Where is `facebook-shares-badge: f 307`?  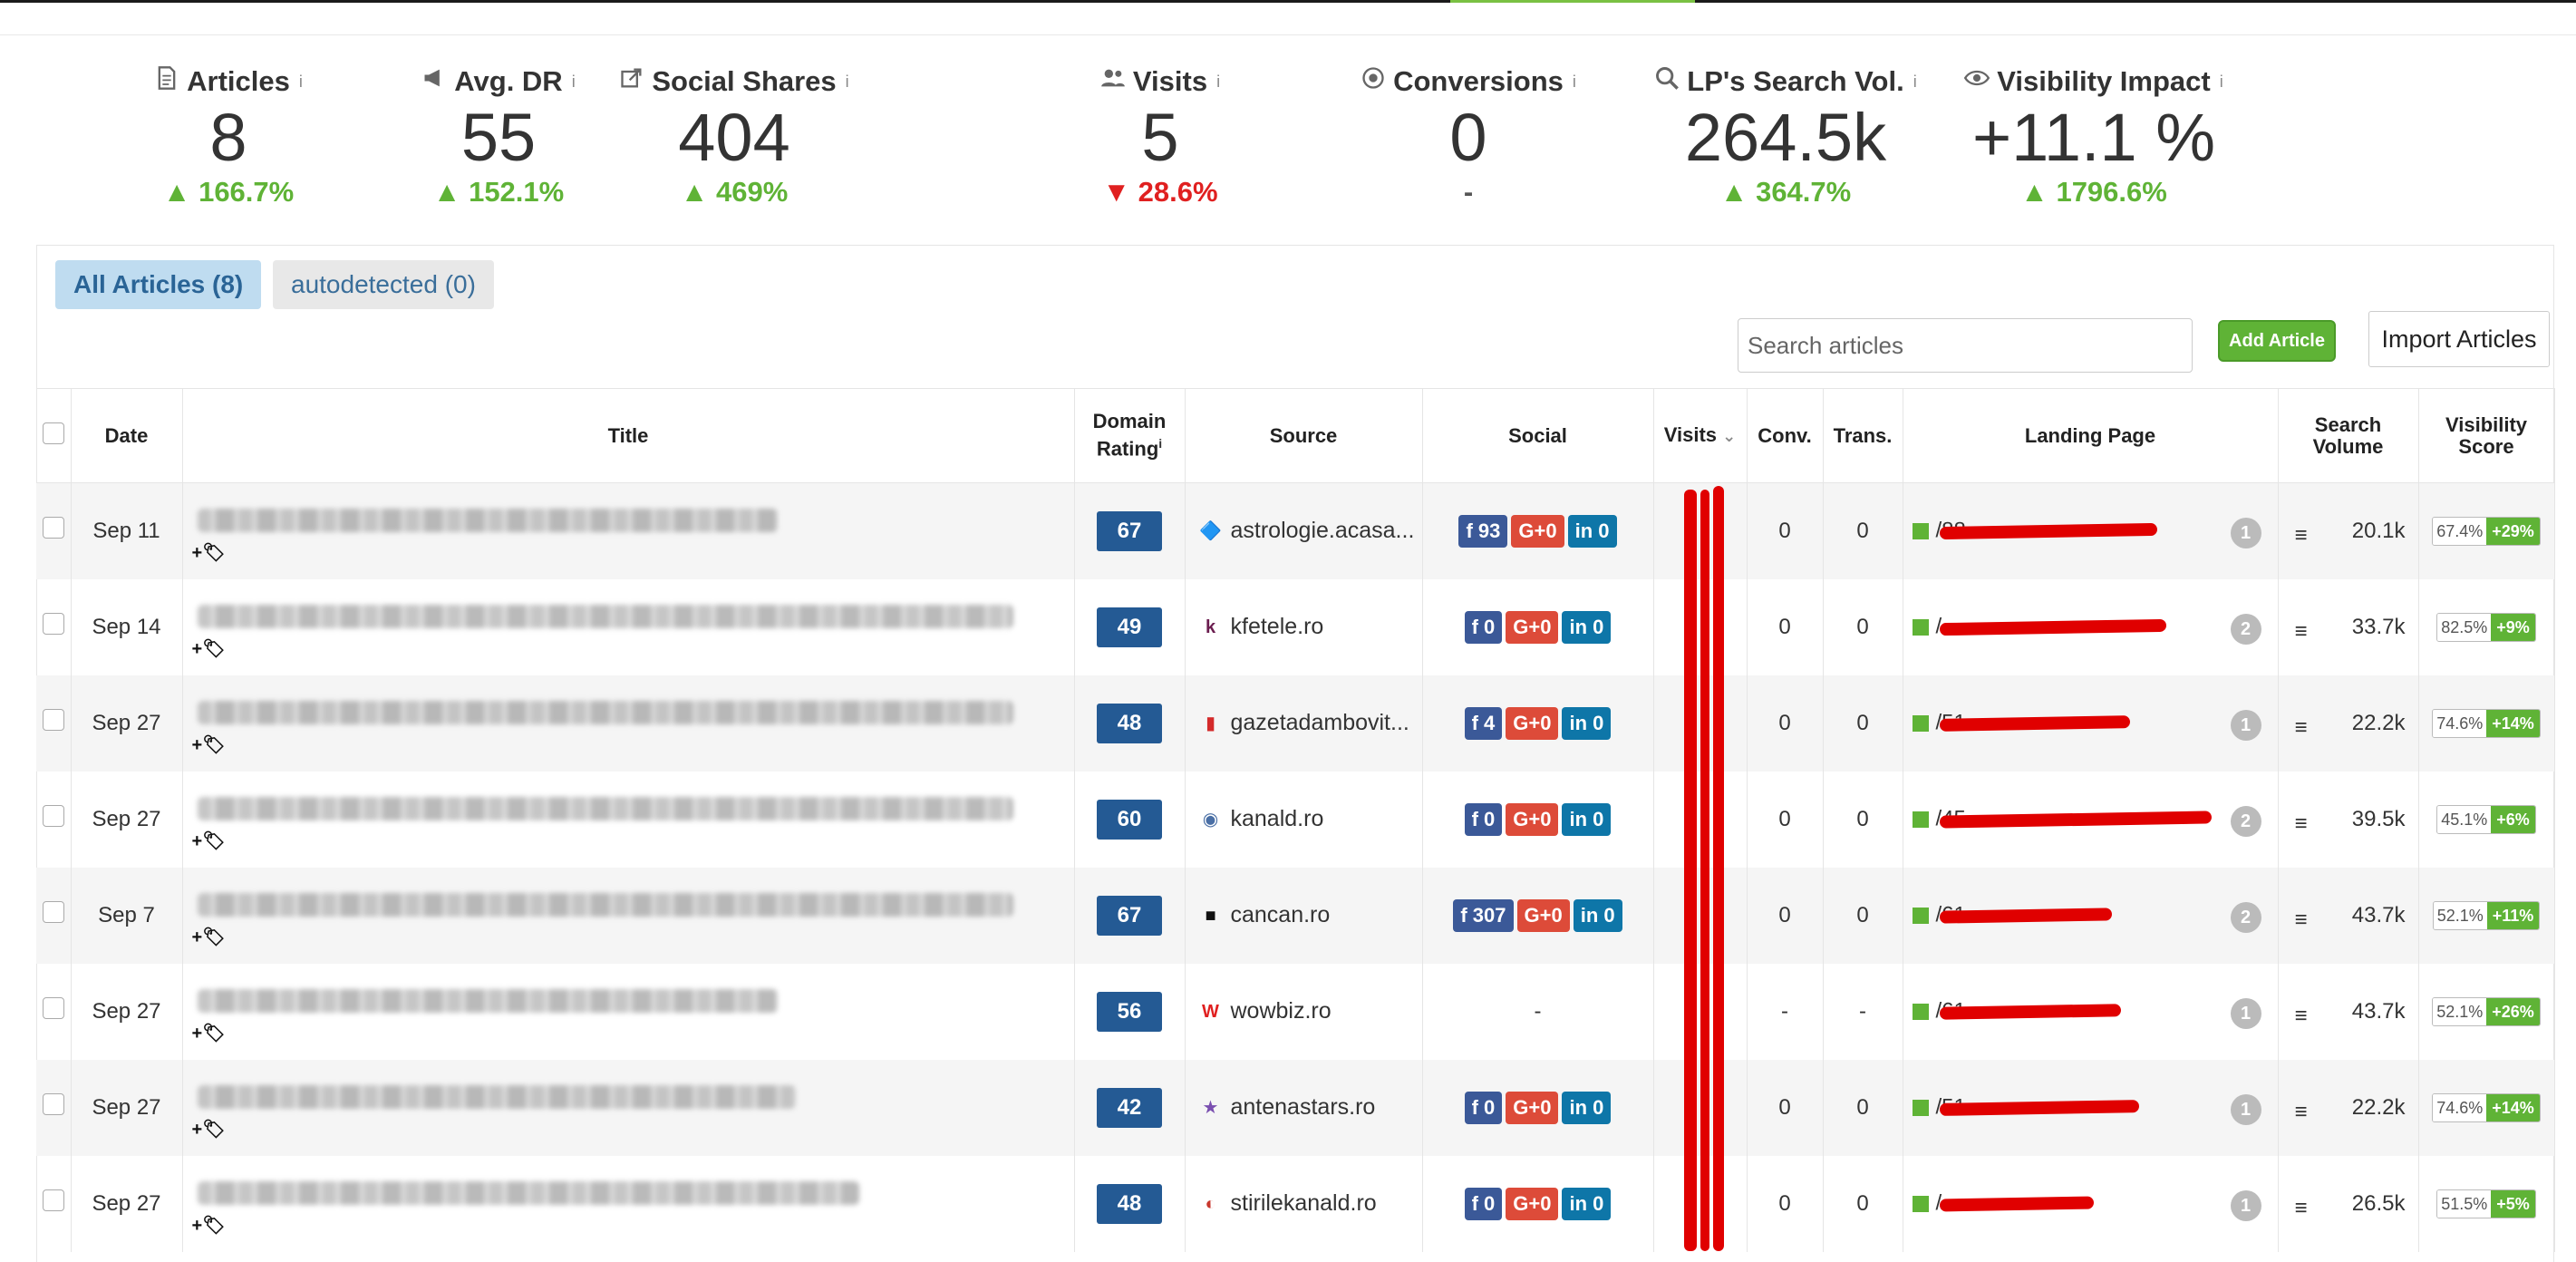
facebook-shares-badge: f 307 is located at coordinates (1483, 915).